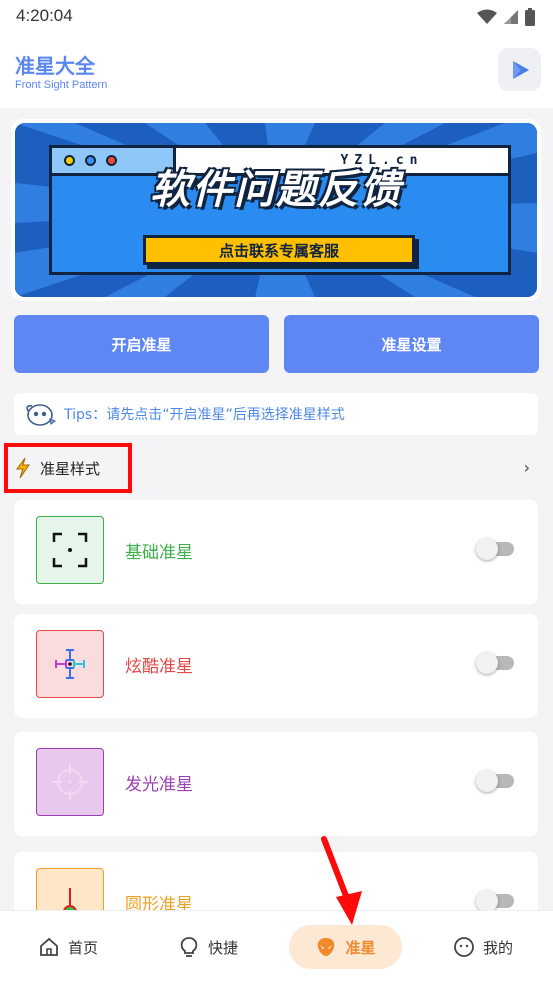 Image resolution: width=553 pixels, height=983 pixels. Describe the element at coordinates (68, 468) in the screenshot. I see `highlight-annotation-box` at that location.